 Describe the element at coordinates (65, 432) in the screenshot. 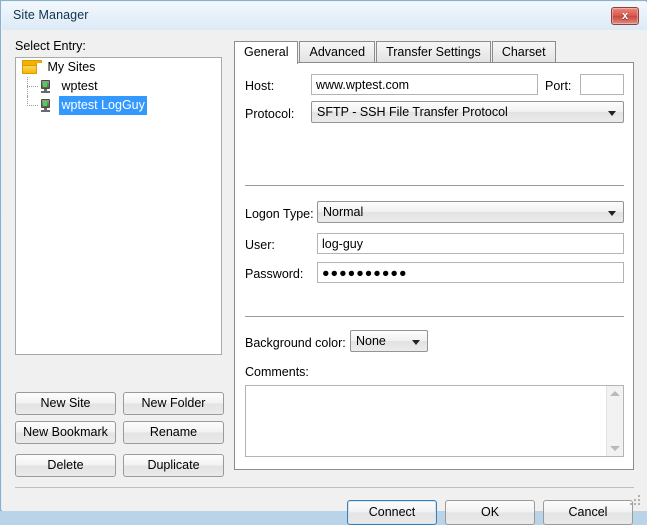

I see `new-bookmark-button: New Bookmark` at that location.